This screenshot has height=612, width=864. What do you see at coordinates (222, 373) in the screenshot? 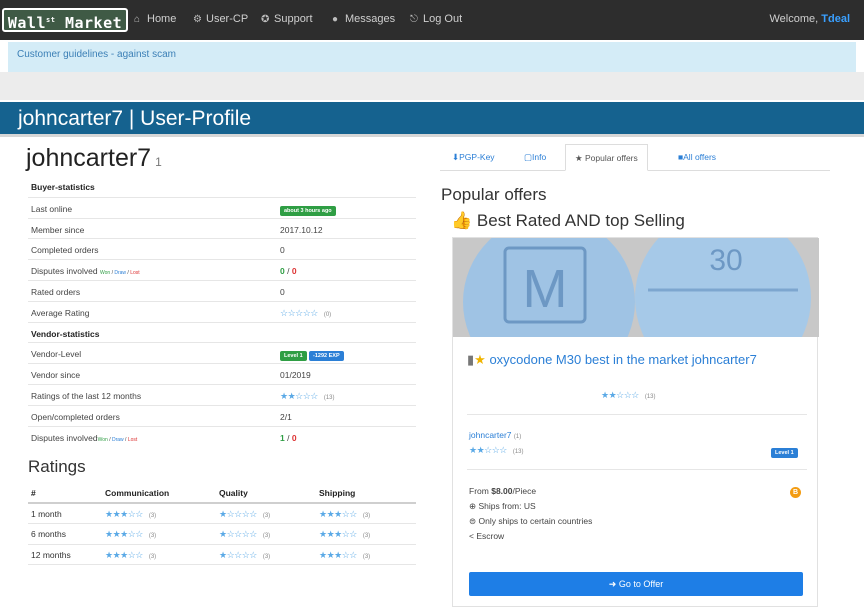
I see `vendor-since-row: Vendor since 01/2019` at bounding box center [222, 373].